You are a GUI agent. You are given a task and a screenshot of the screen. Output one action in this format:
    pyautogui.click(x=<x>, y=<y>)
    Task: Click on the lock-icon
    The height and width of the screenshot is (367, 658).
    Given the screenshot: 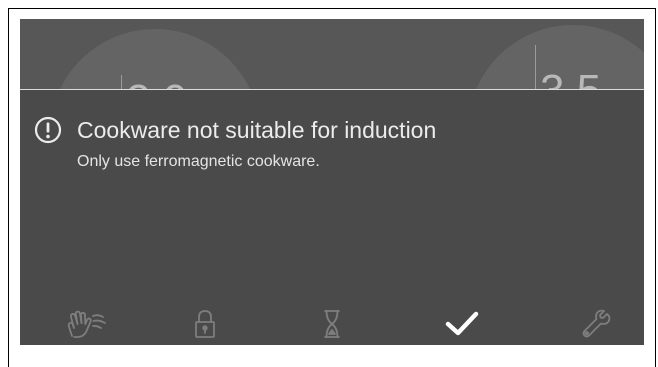 What is the action you would take?
    pyautogui.click(x=205, y=324)
    